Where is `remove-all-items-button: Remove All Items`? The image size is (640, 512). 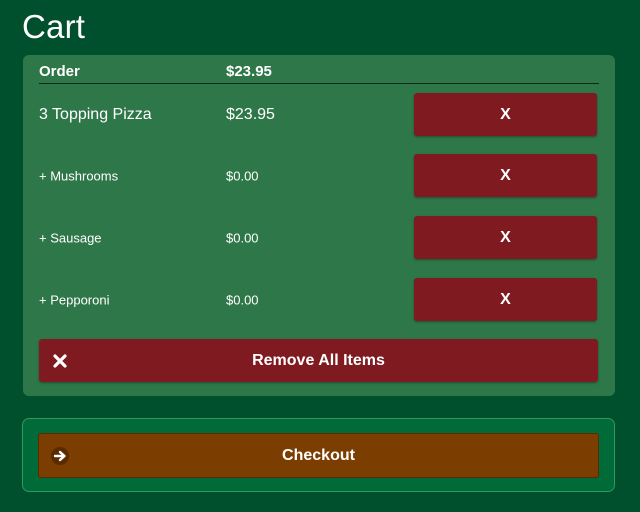 remove-all-items-button: Remove All Items is located at coordinates (318, 360).